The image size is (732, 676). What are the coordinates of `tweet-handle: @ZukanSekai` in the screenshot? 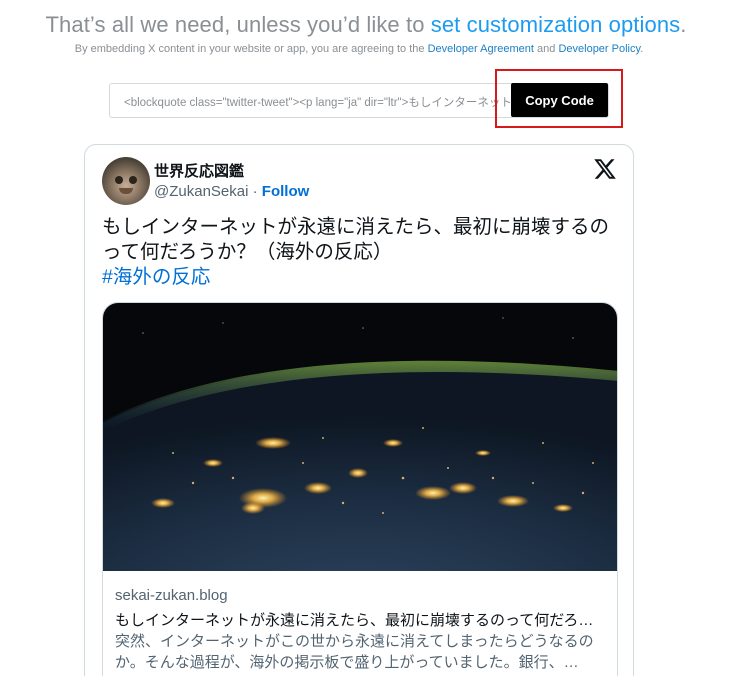 It's located at (201, 191).